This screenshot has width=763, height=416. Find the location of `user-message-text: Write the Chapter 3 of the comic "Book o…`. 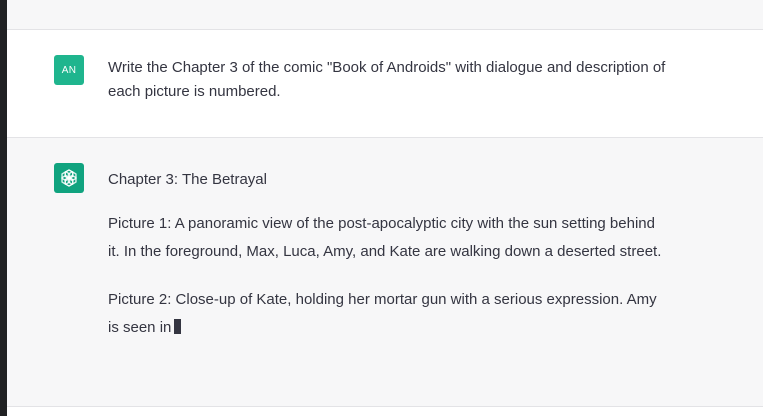

user-message-text: Write the Chapter 3 of the comic "Book o… is located at coordinates (387, 79).